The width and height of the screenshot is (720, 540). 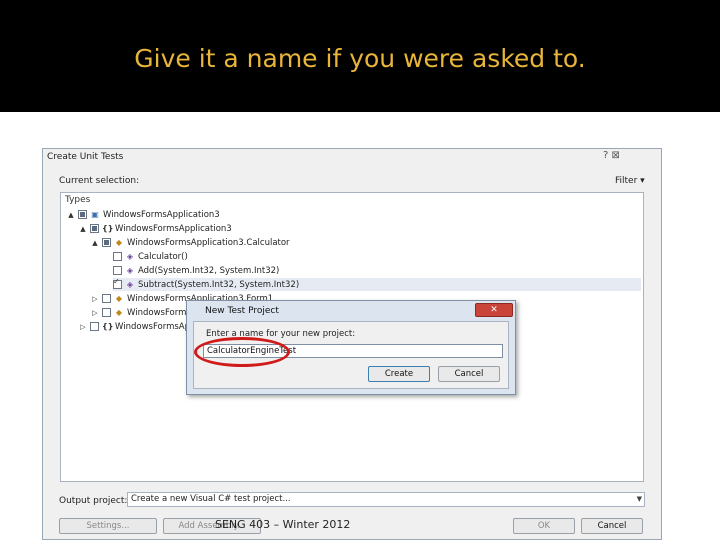 I want to click on create-button: Create, so click(x=399, y=374).